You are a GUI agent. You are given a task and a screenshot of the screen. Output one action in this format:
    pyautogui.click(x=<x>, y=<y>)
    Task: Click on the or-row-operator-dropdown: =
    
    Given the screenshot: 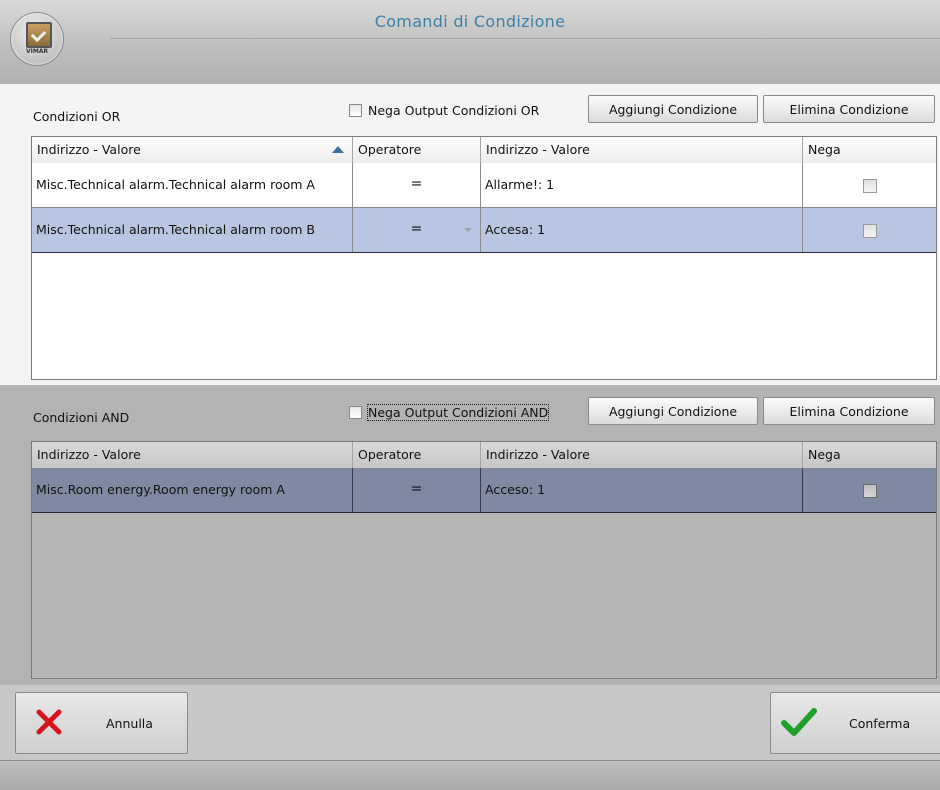 What is the action you would take?
    pyautogui.click(x=417, y=230)
    